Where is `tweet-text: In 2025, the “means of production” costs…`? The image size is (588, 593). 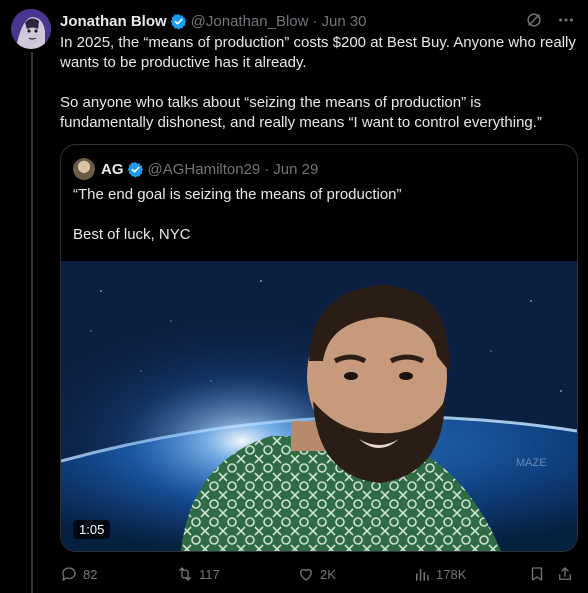
tweet-text: In 2025, the “means of production” costs… is located at coordinates (318, 83).